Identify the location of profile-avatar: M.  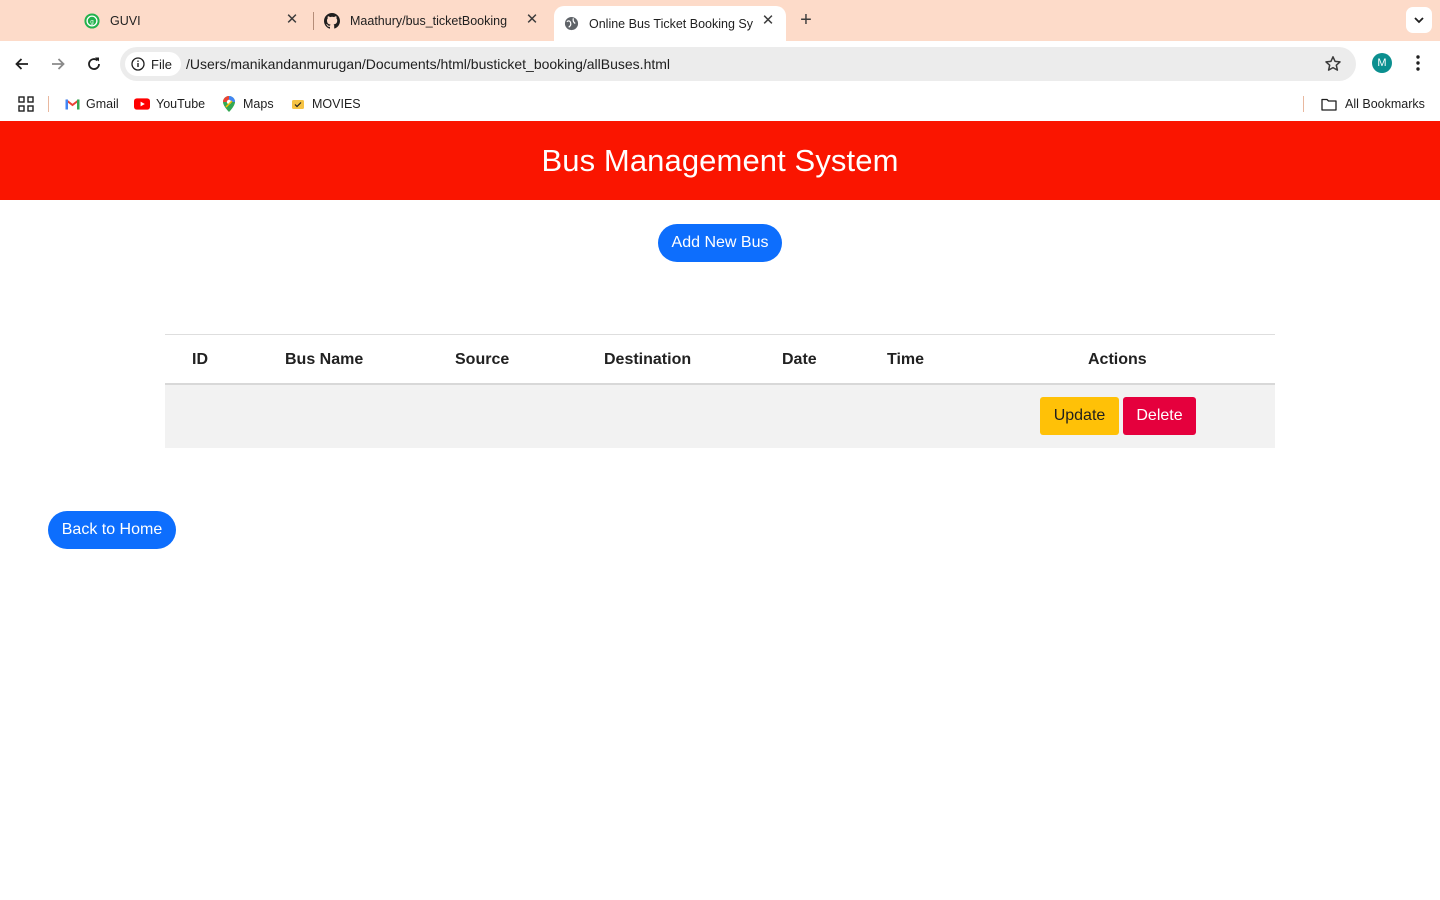
(1382, 63).